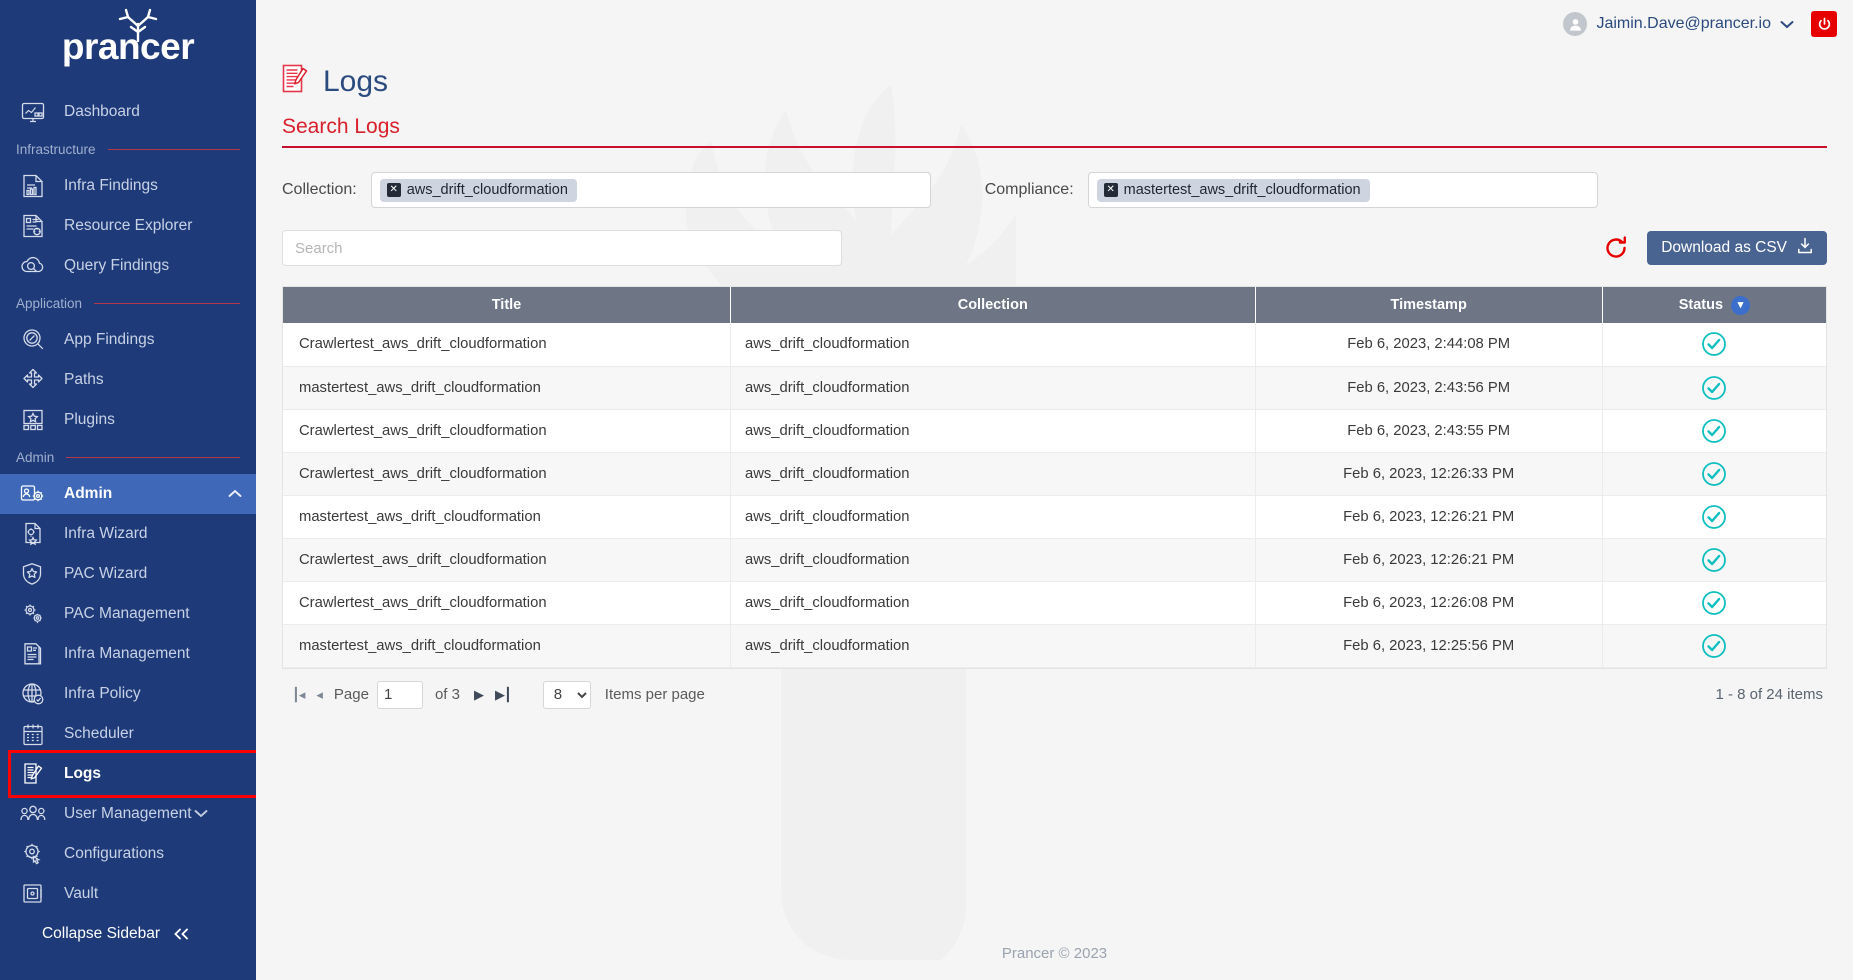 Image resolution: width=1853 pixels, height=980 pixels. Describe the element at coordinates (1741, 305) in the screenshot. I see `chevron-down-icon: ▾` at that location.